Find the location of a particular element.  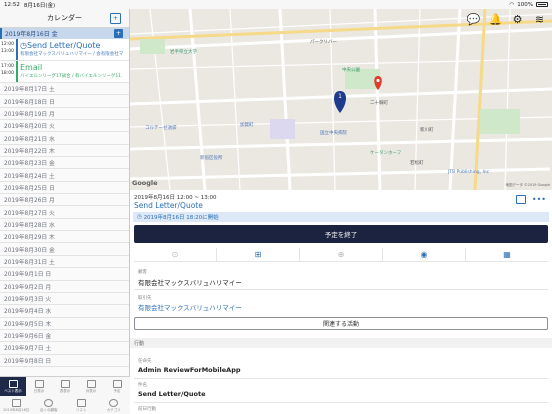

location-icon is located at coordinates (49, 402).